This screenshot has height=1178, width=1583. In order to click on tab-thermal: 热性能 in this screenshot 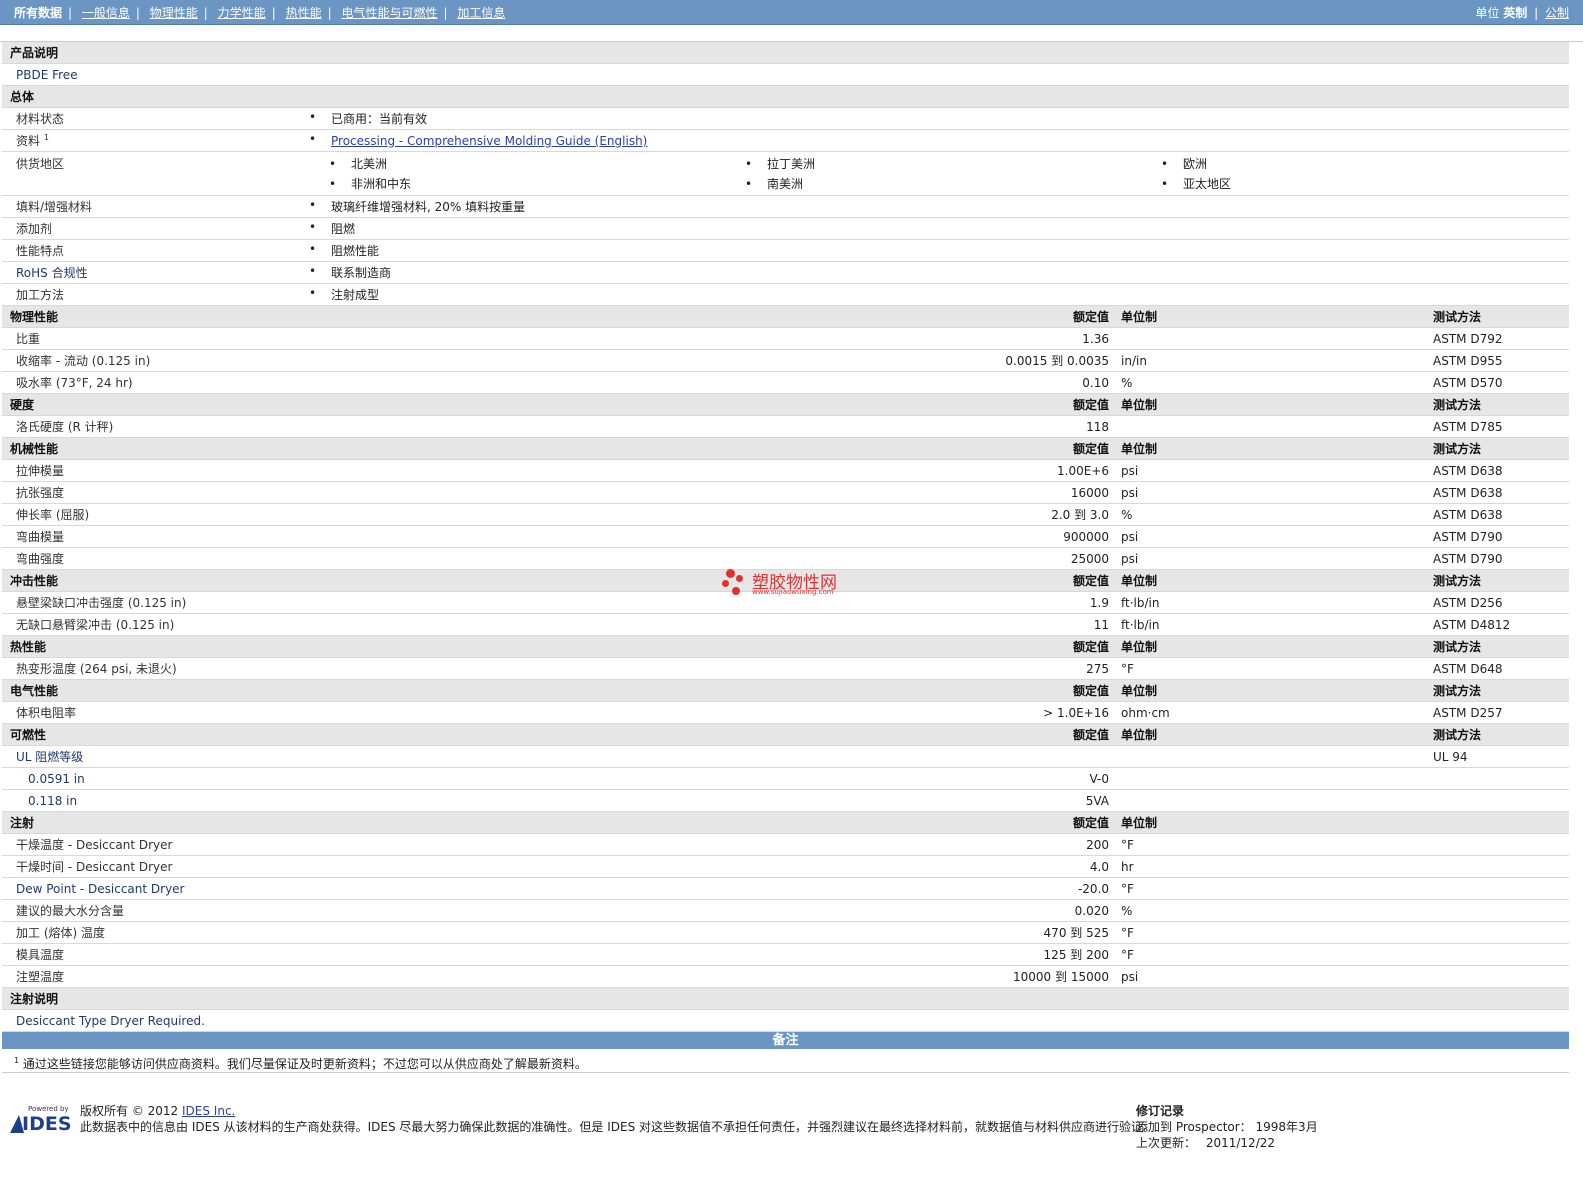, I will do `click(304, 13)`.